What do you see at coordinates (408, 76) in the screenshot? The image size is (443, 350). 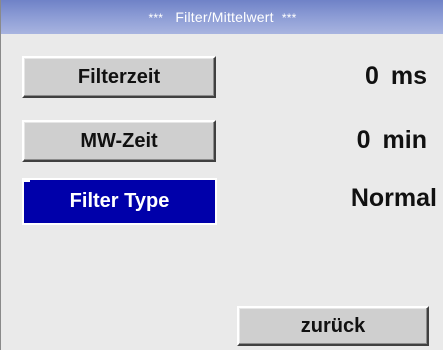 I see `filterzeit-unit: ms` at bounding box center [408, 76].